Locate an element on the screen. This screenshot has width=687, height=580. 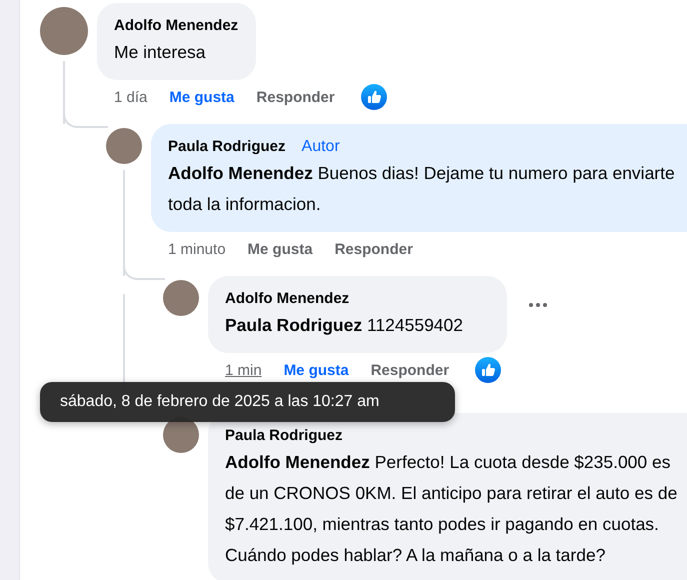
comment-time: 1 minuto is located at coordinates (197, 249).